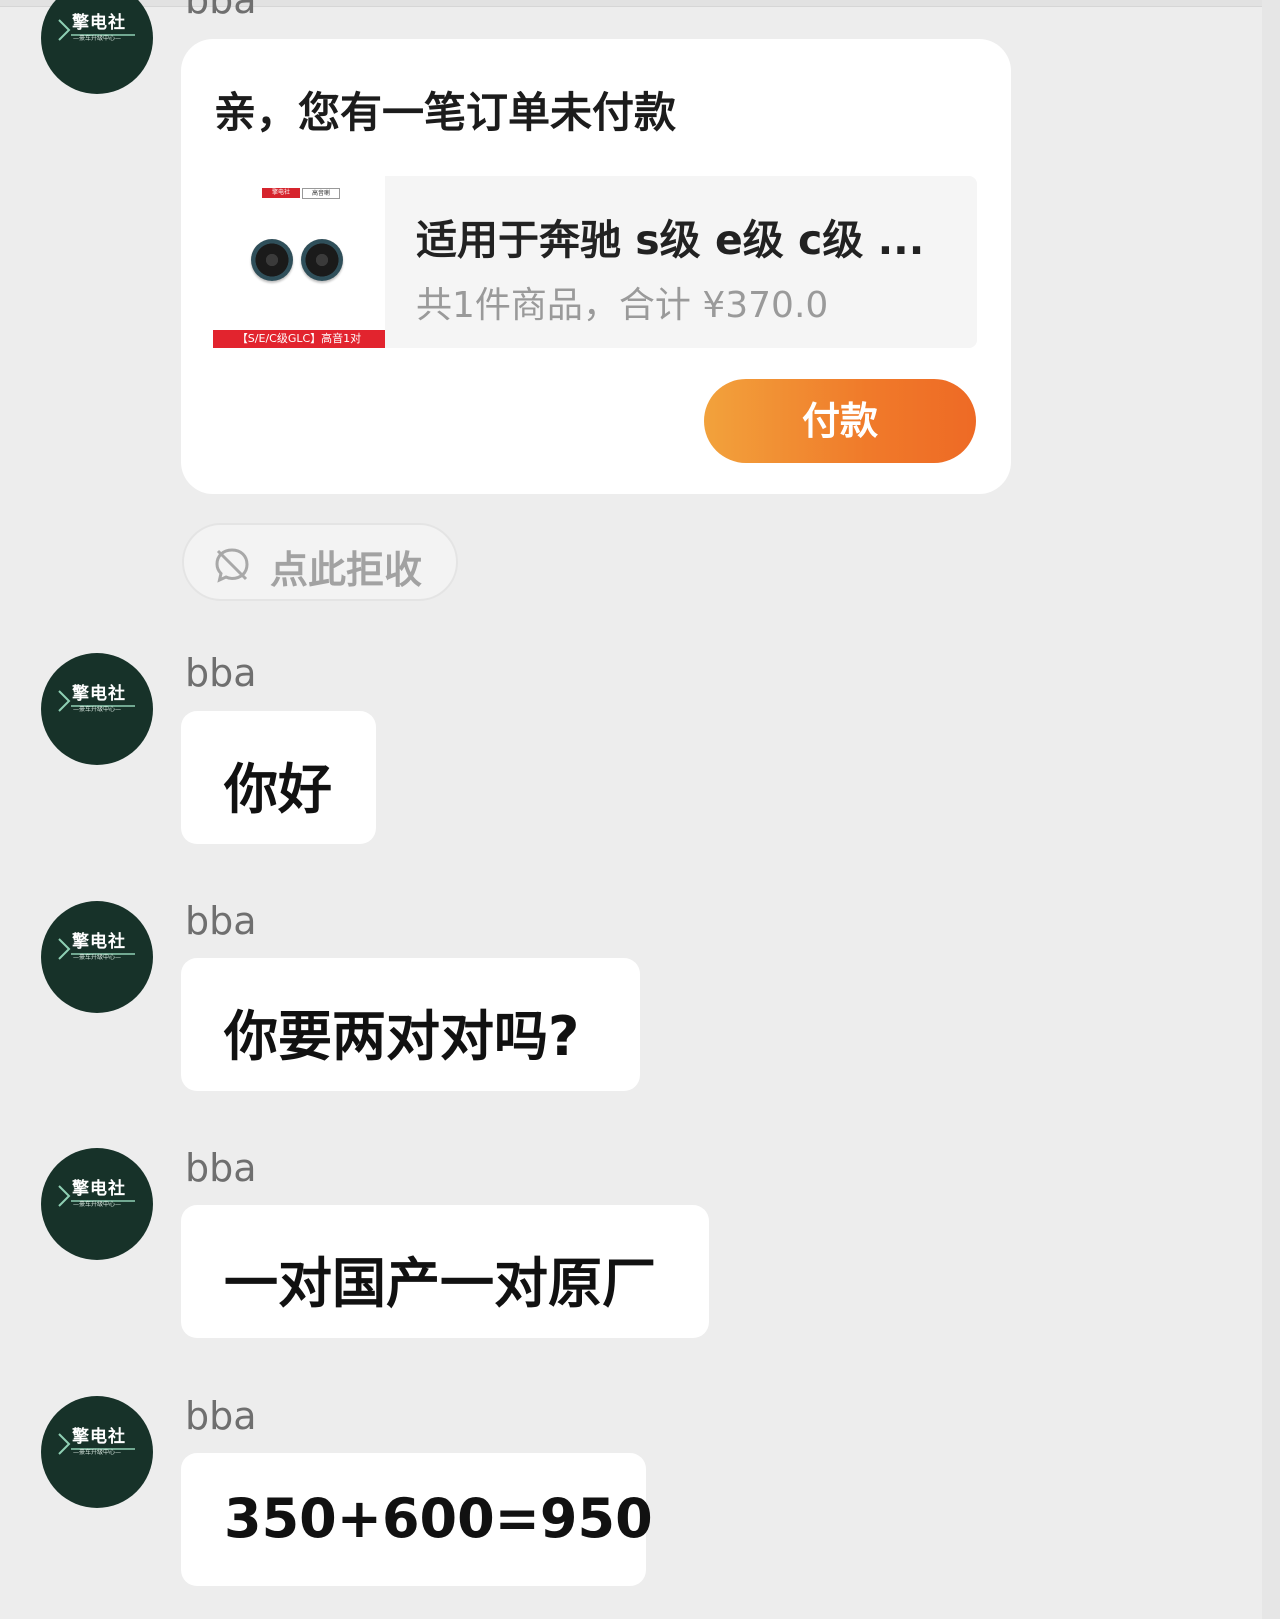  Describe the element at coordinates (1271, 809) in the screenshot. I see `scrollbar-track` at that location.